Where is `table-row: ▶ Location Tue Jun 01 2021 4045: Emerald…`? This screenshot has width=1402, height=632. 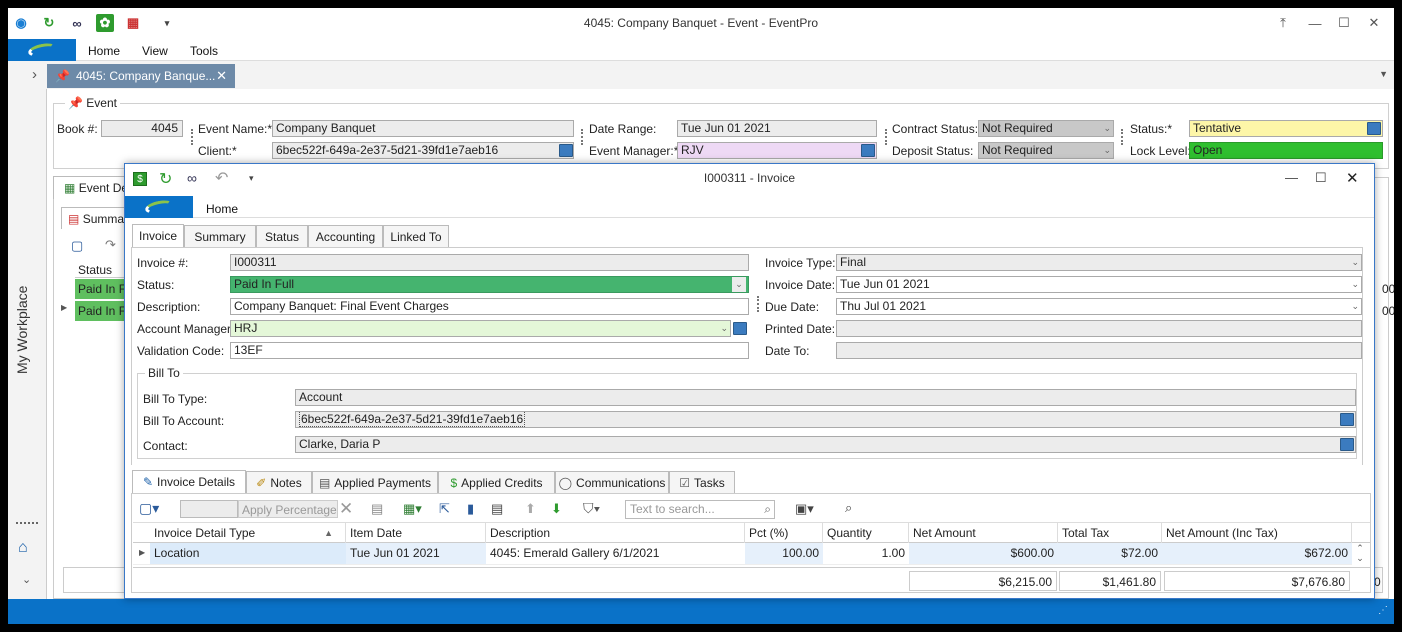 table-row: ▶ Location Tue Jun 01 2021 4045: Emerald… is located at coordinates (742, 554).